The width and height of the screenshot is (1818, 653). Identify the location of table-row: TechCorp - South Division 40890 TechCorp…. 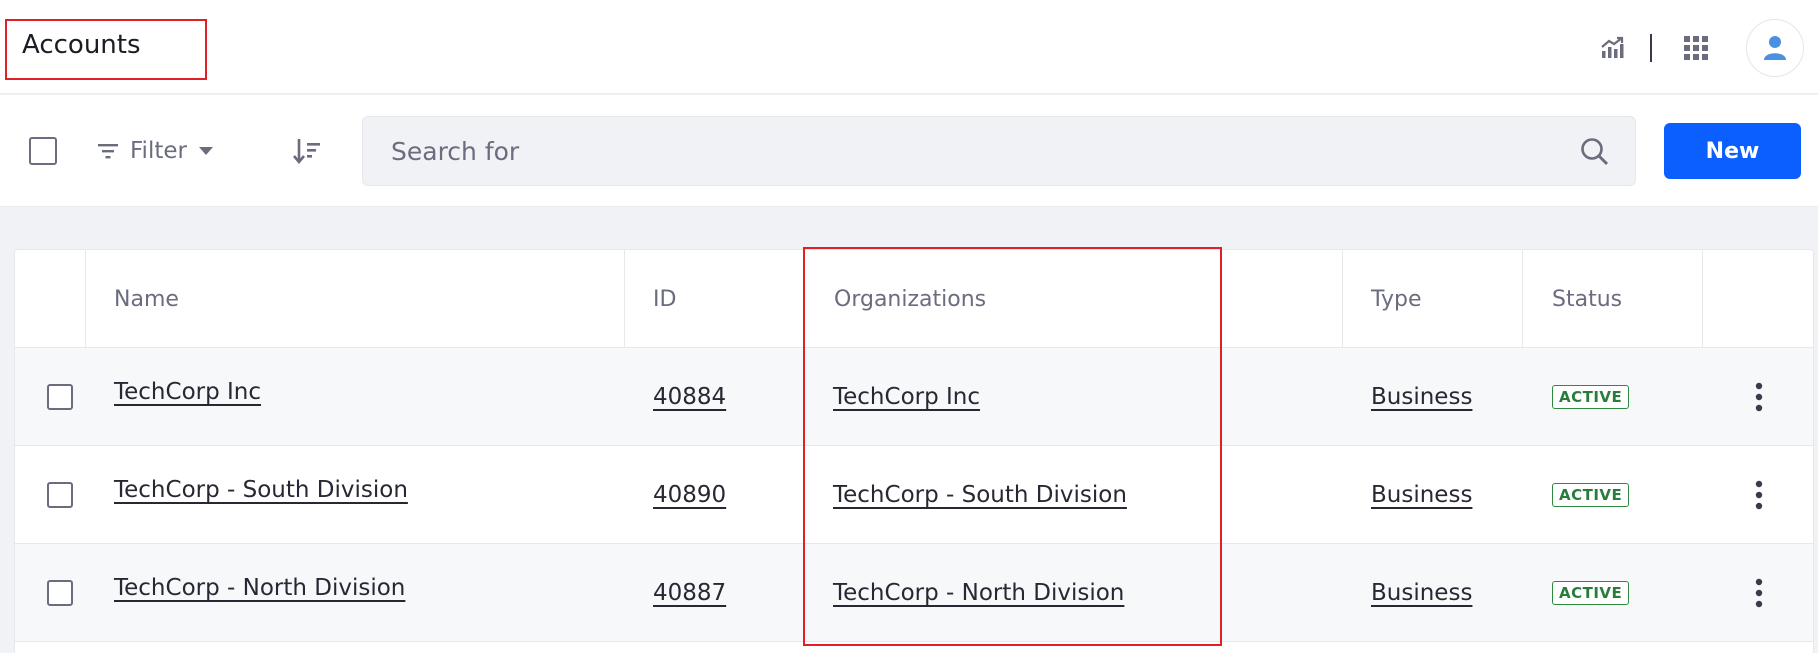
(914, 495).